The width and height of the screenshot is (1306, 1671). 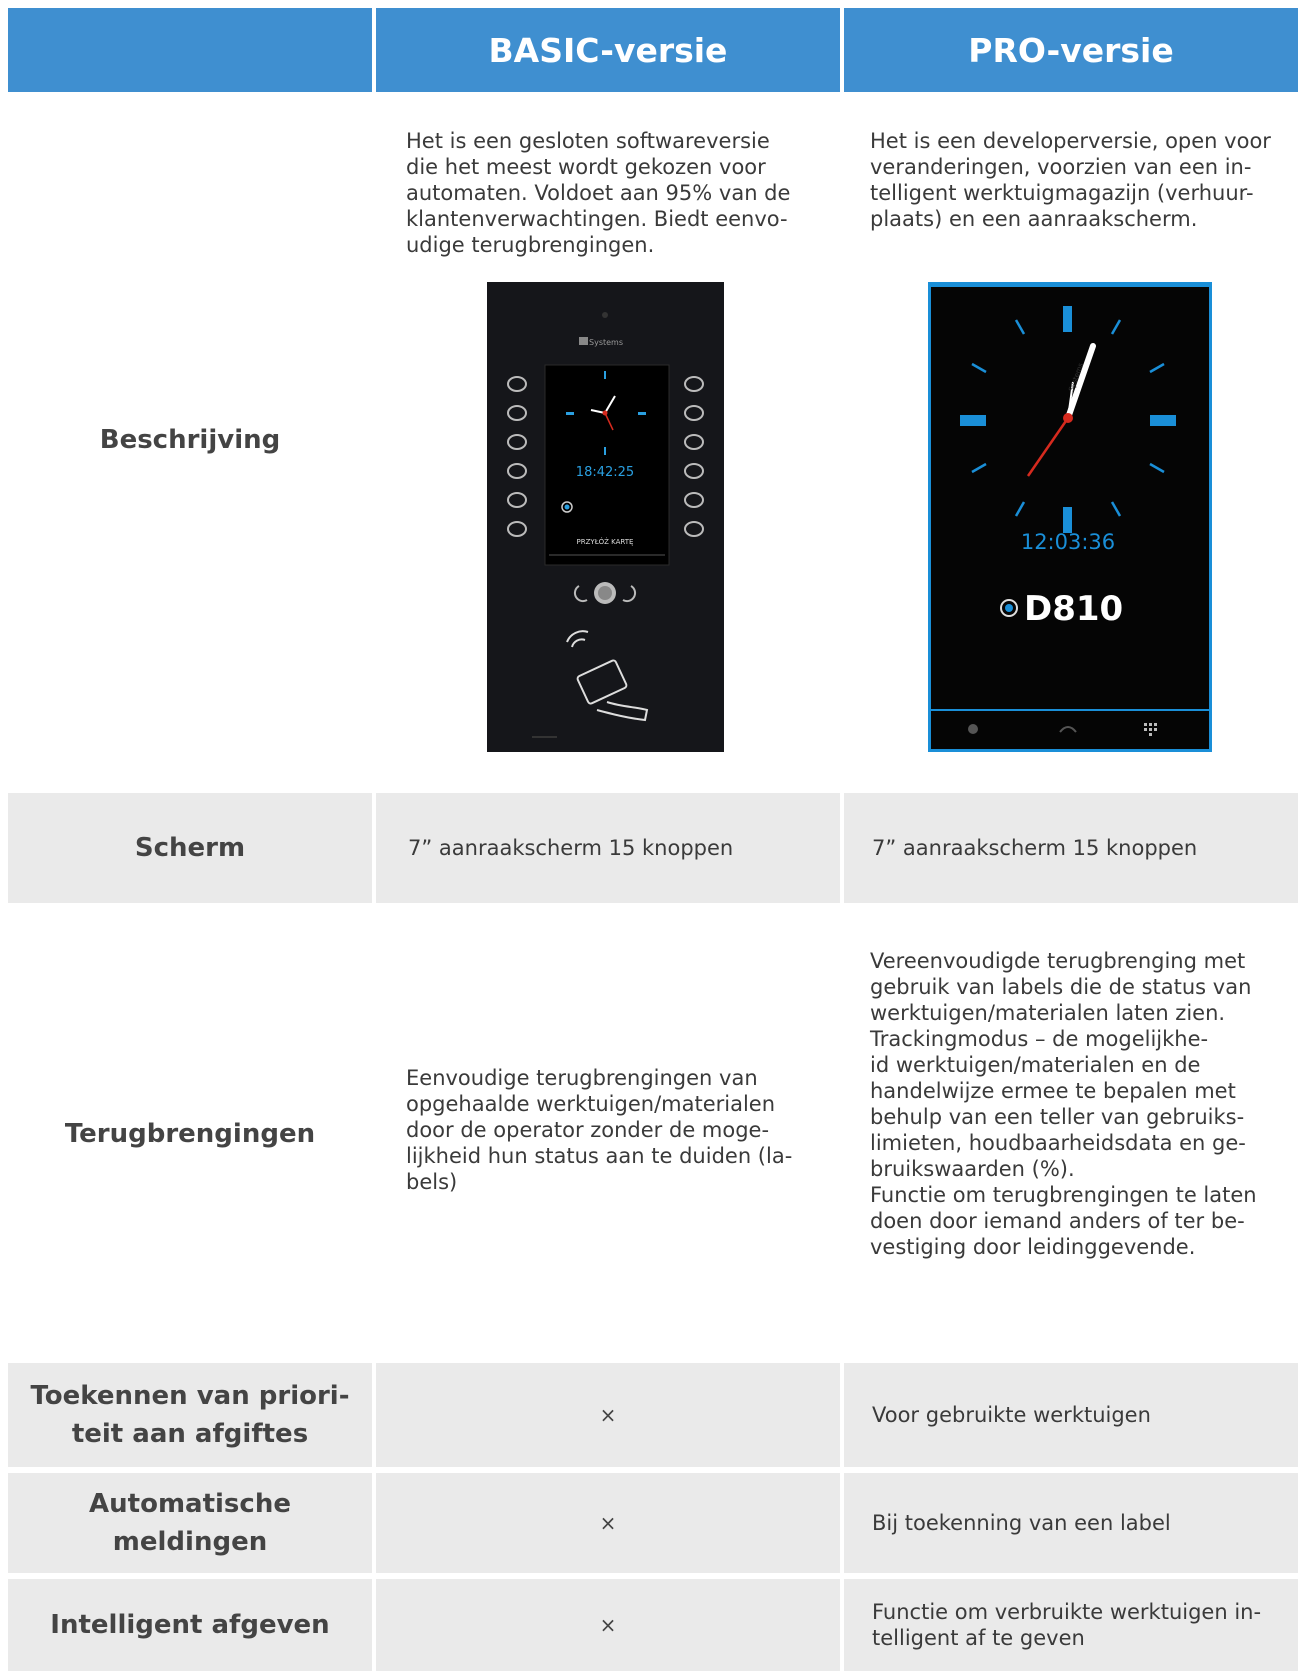 I want to click on row-label-scherm: Scherm, so click(x=190, y=848).